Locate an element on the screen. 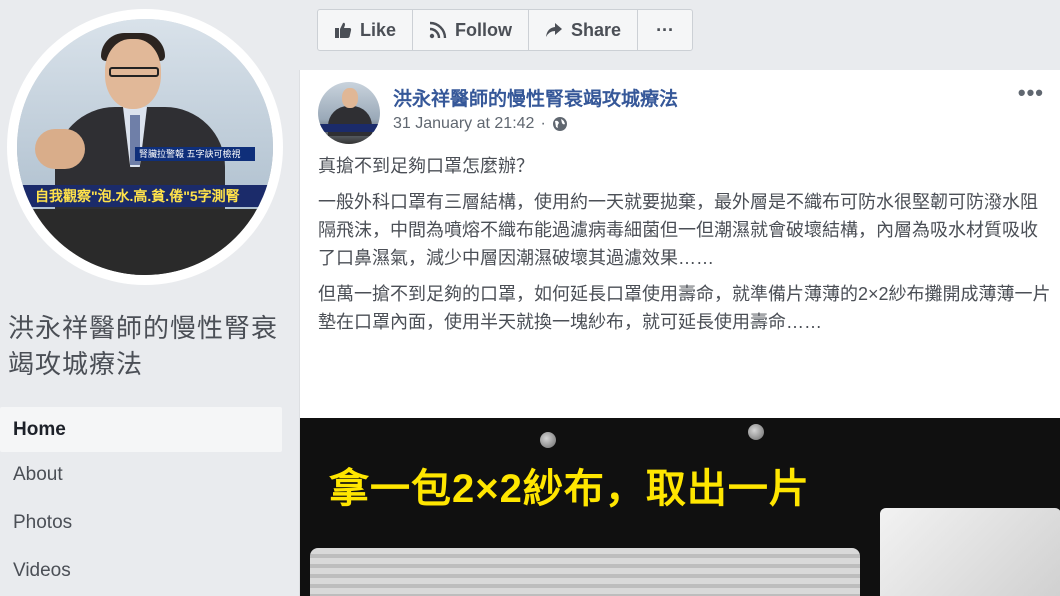 The image size is (1060, 596). nav-item-photos: Photos is located at coordinates (141, 524).